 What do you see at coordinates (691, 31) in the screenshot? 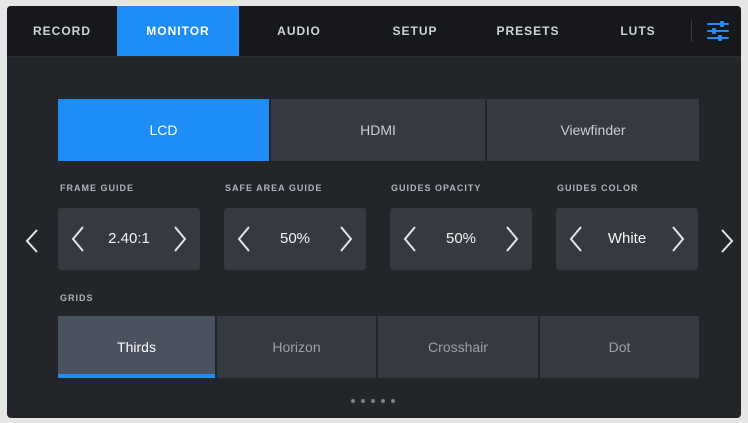
I see `tab-divider` at bounding box center [691, 31].